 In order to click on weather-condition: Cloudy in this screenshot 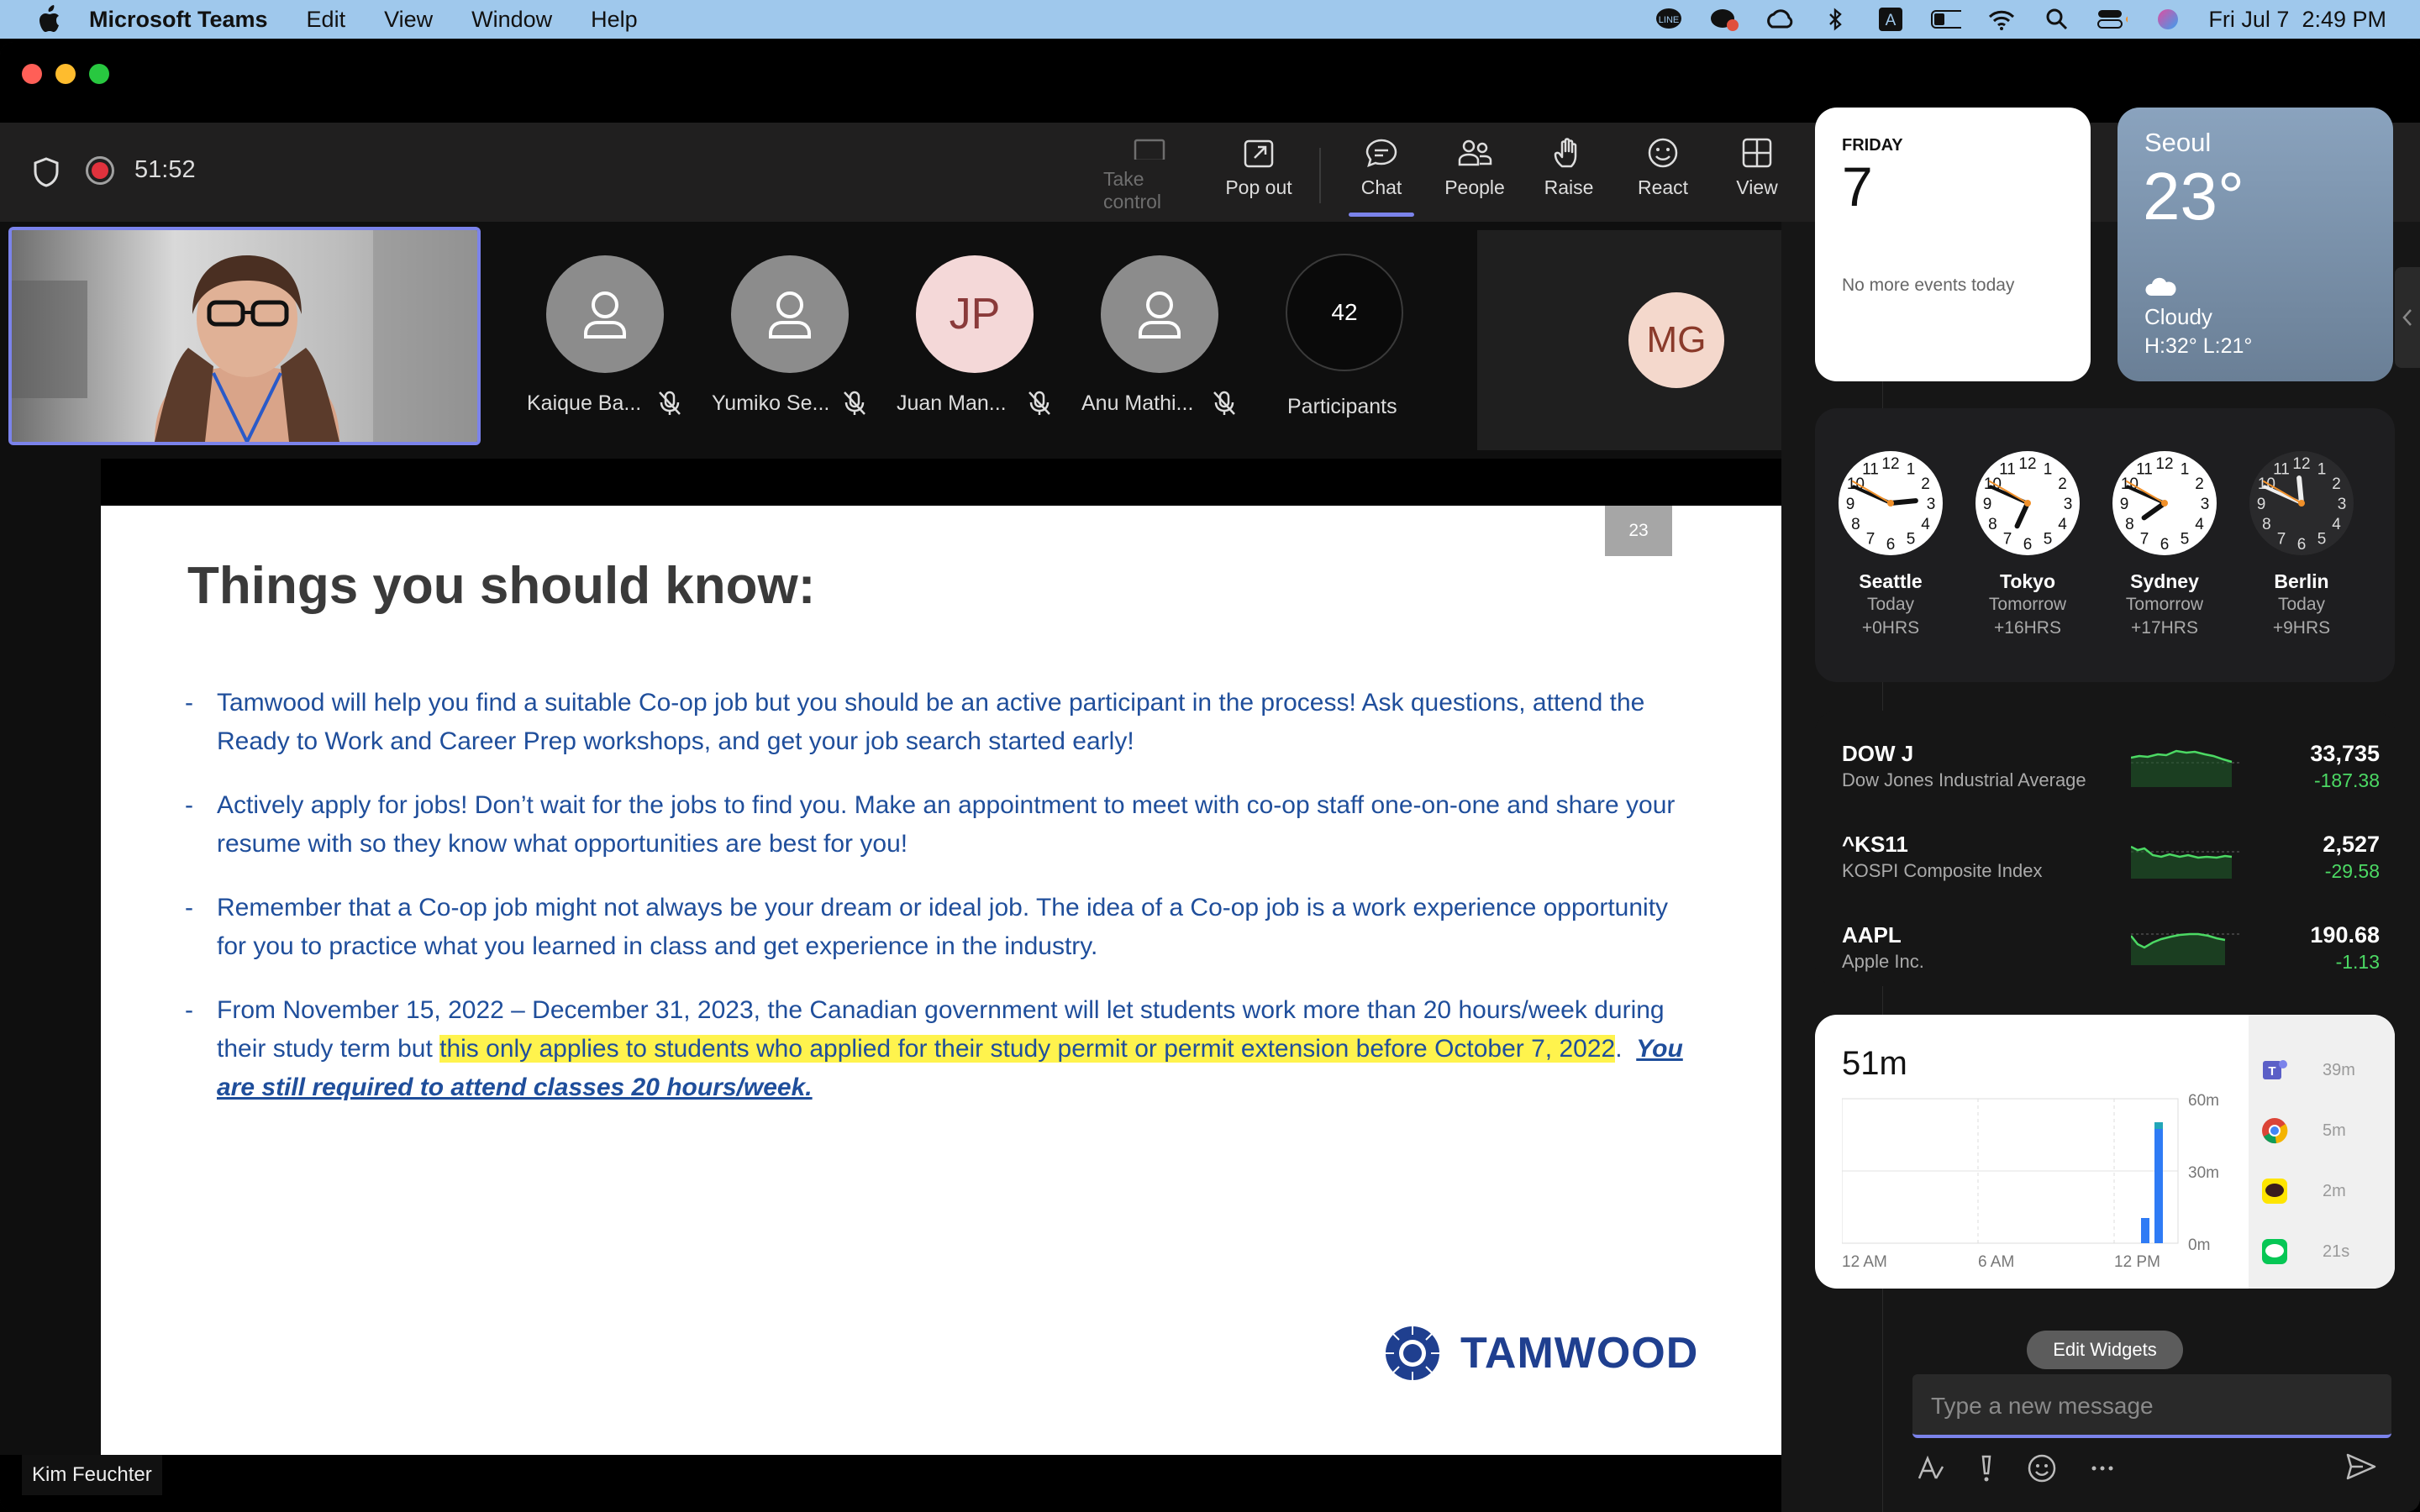, I will do `click(2178, 316)`.